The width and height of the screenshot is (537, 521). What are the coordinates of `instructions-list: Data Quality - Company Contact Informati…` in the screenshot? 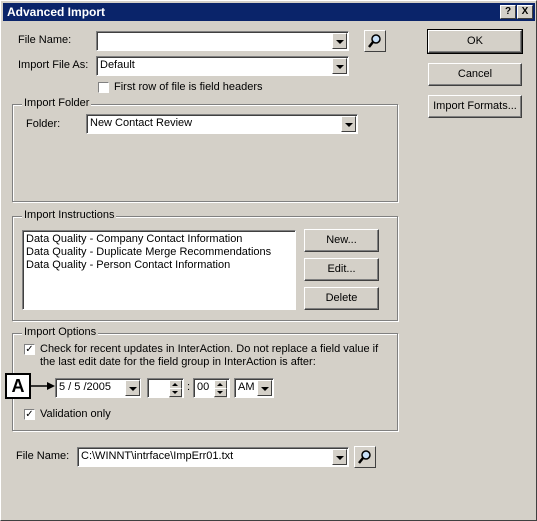 It's located at (159, 270).